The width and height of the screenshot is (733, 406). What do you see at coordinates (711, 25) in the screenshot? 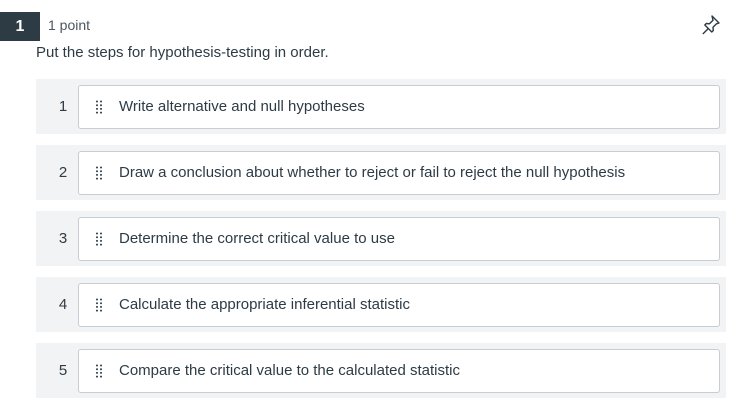
I see `pin-icon` at bounding box center [711, 25].